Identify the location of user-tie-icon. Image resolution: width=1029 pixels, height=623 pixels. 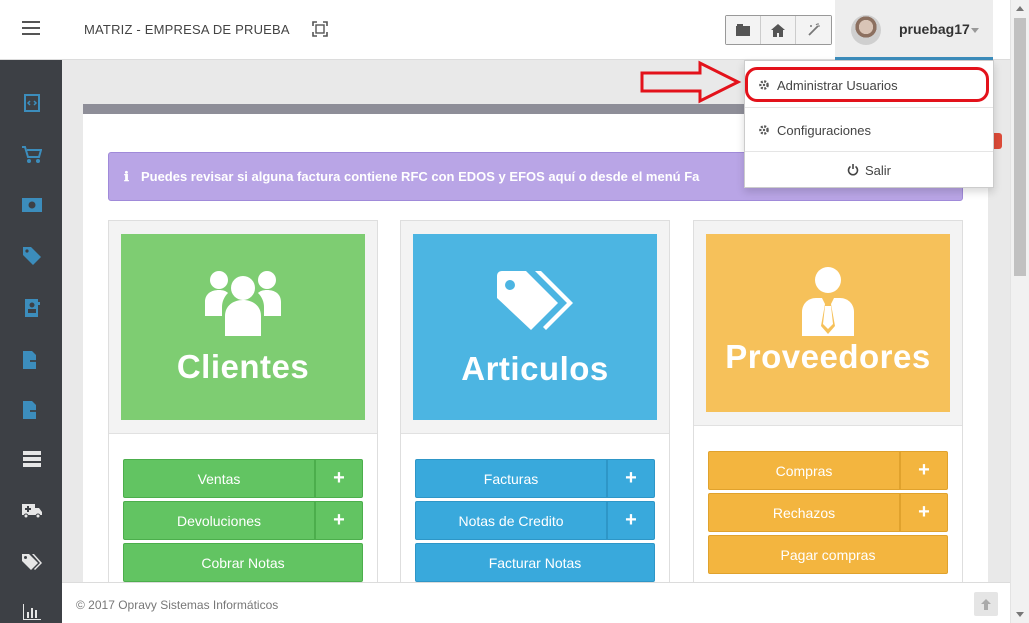
(828, 301).